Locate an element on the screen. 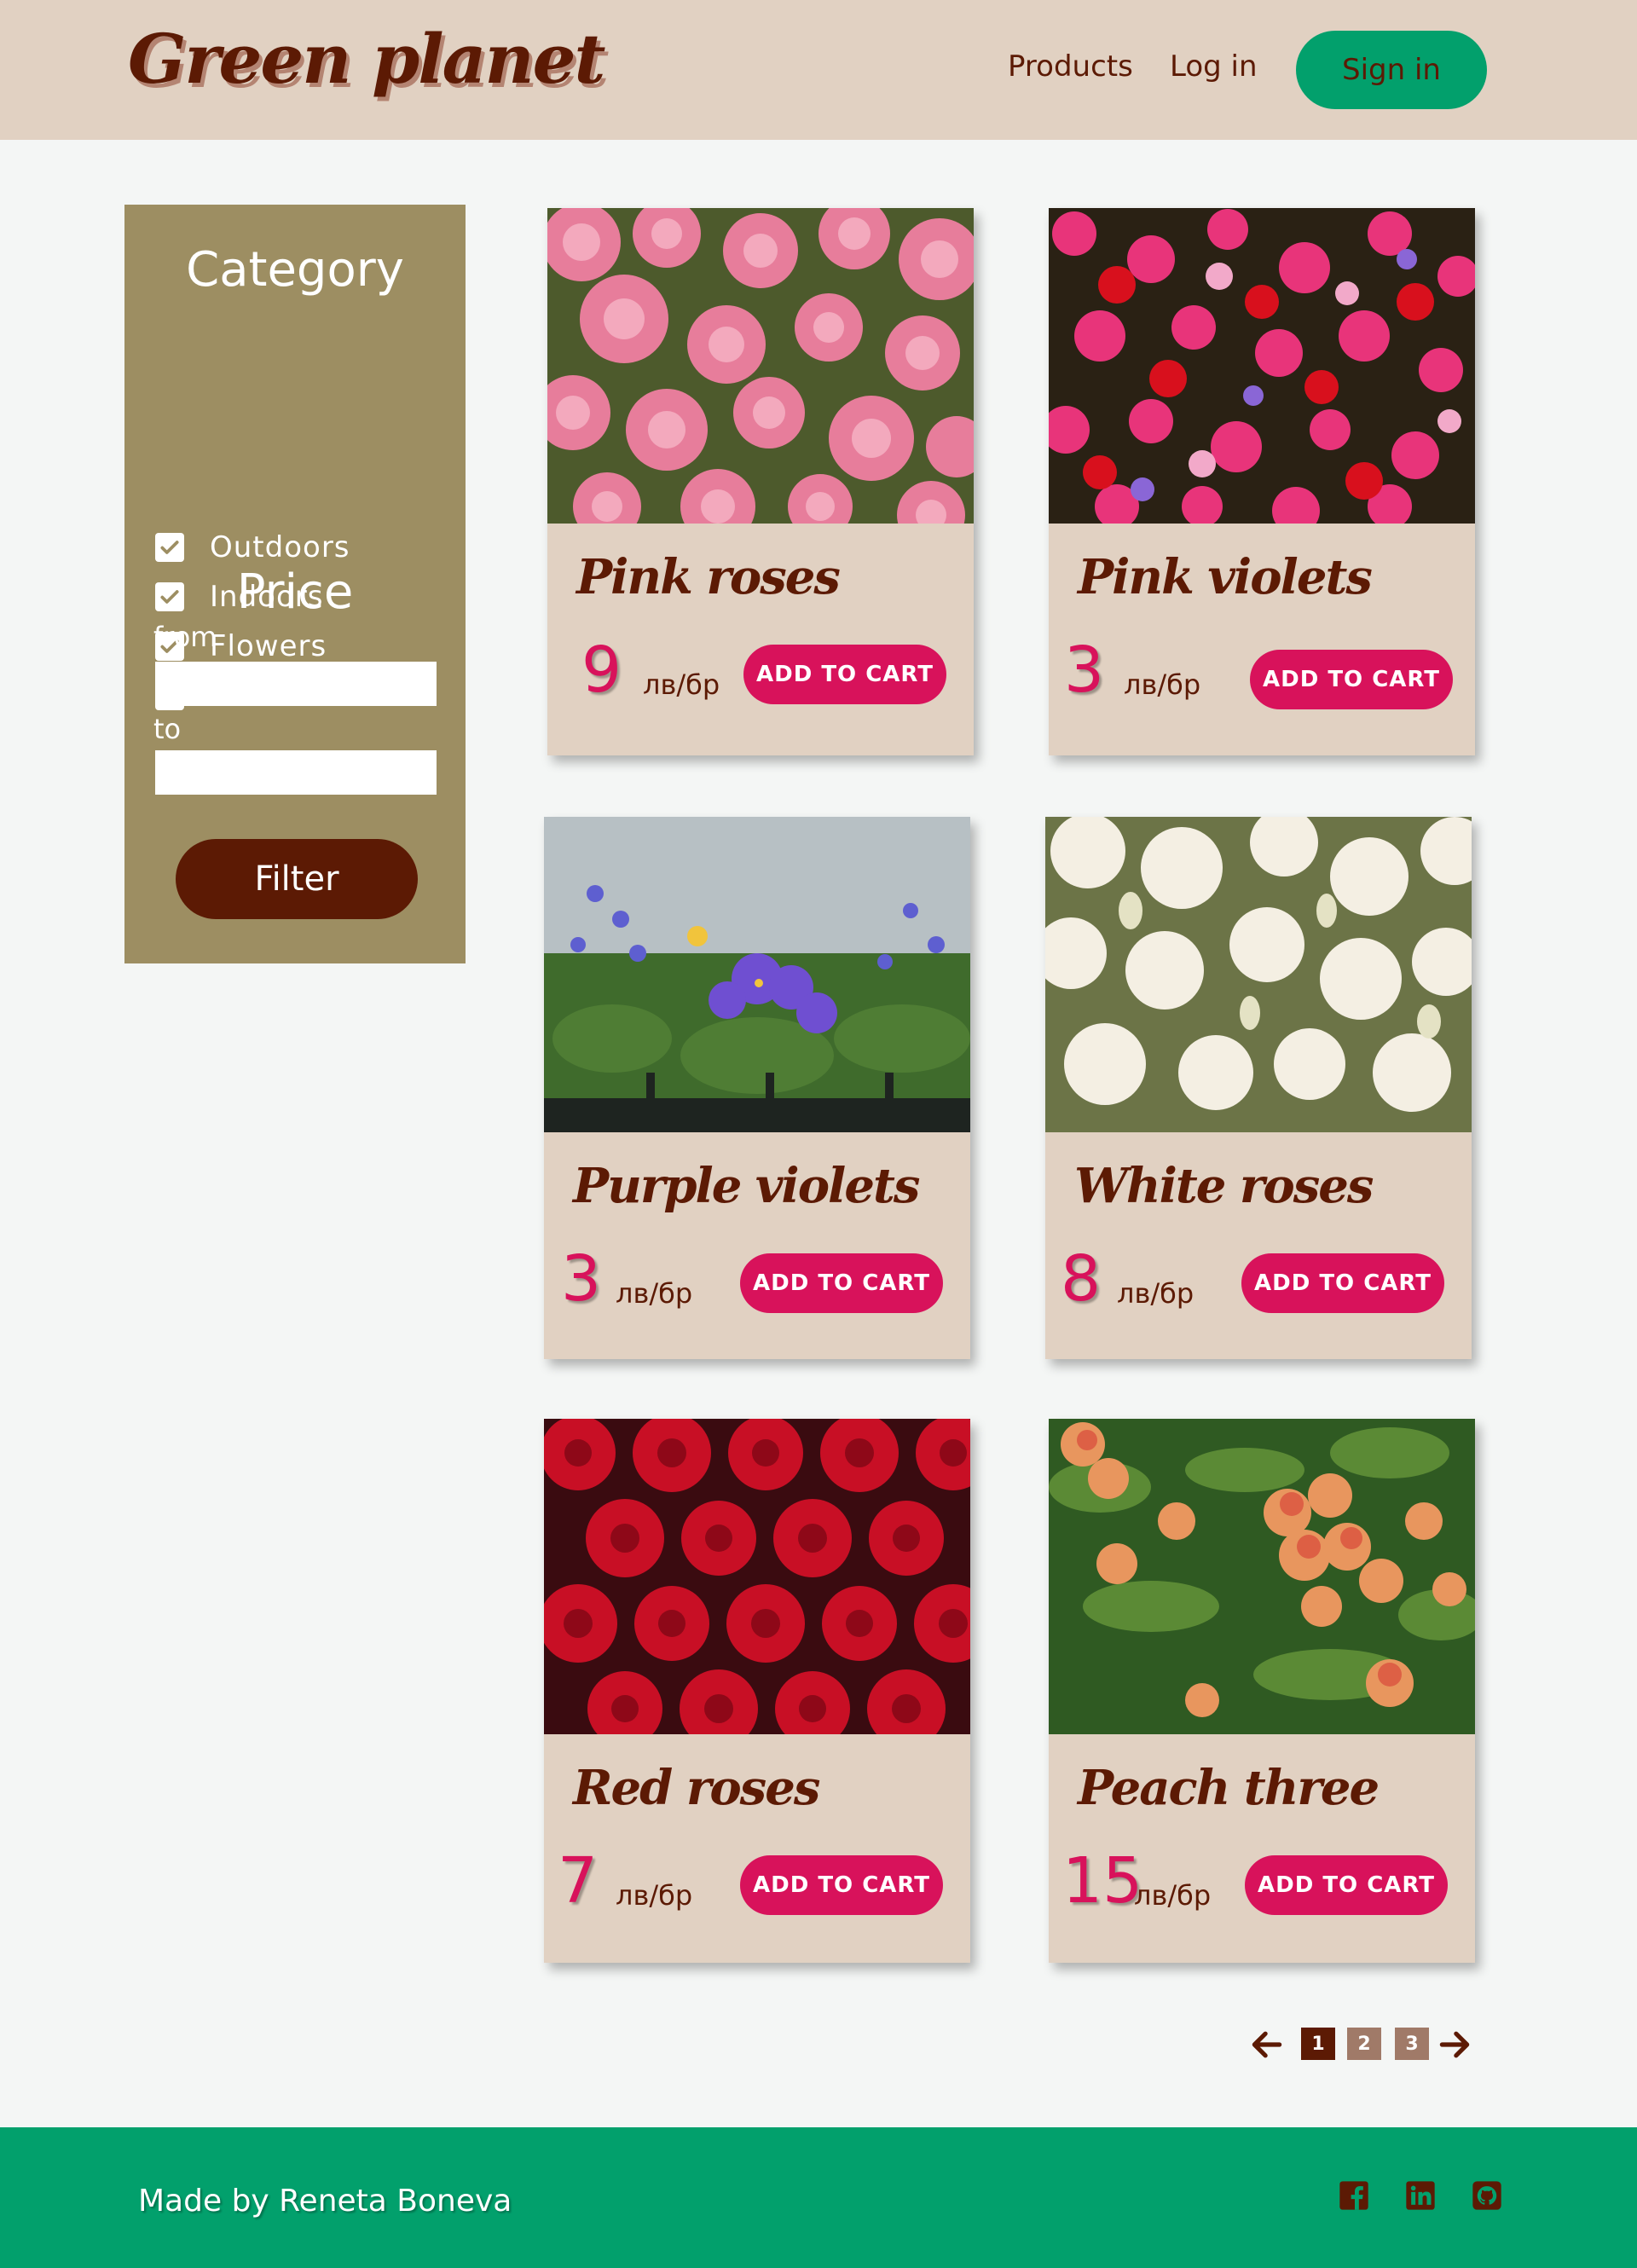 The image size is (1637, 2268). product-price: 15 is located at coordinates (1102, 1881).